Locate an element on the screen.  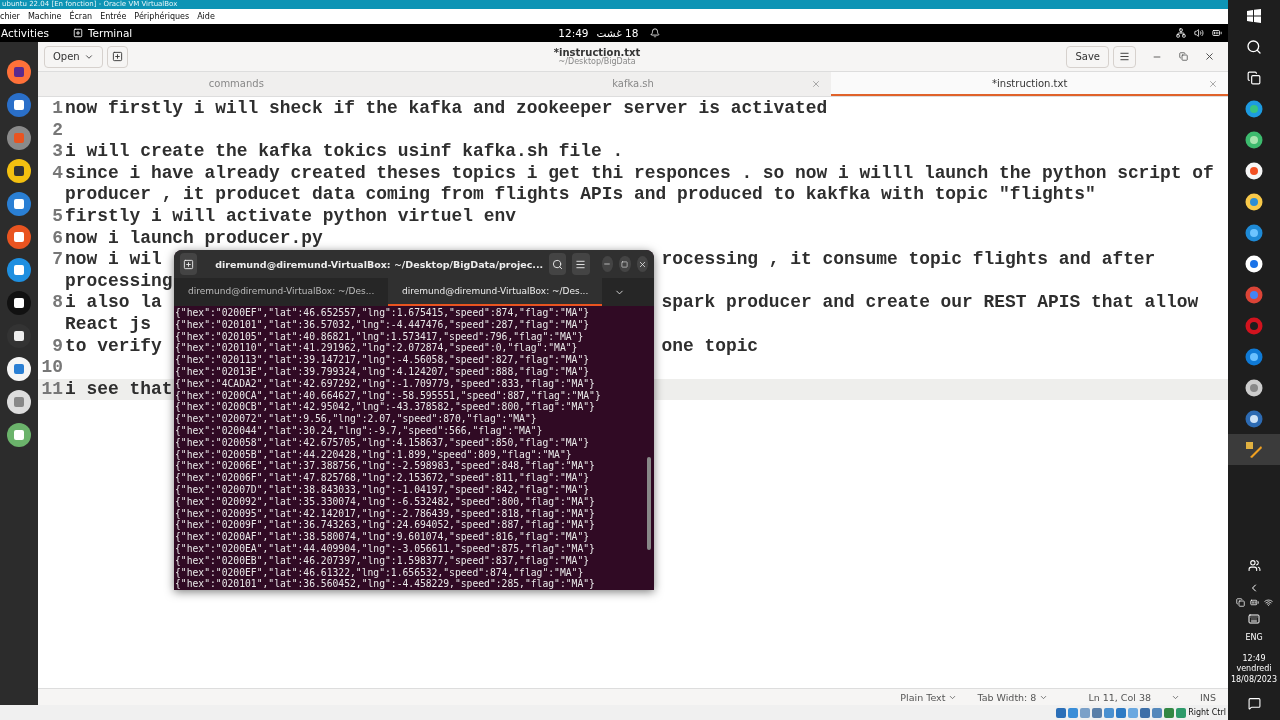
app-menu: Terminal is located at coordinates (102, 33).